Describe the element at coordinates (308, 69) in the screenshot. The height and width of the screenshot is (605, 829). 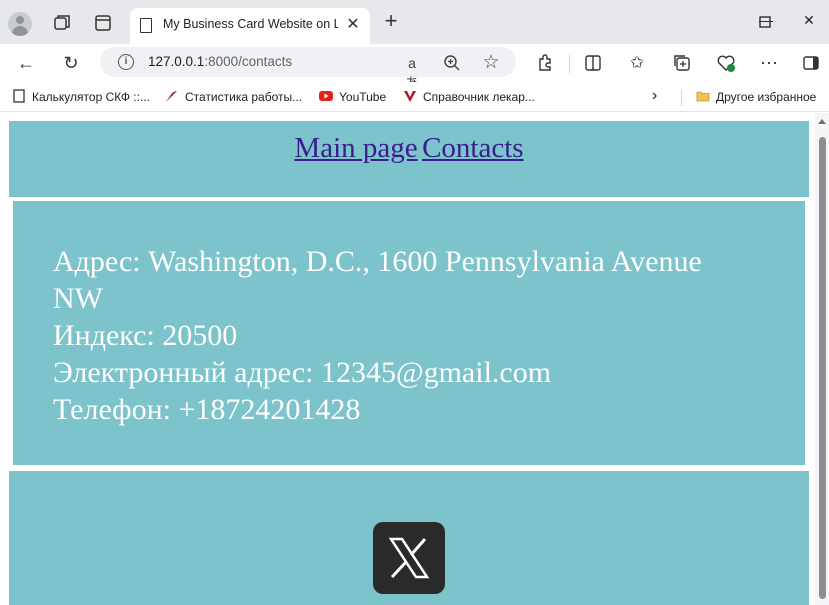
I see `address-bar: i 127.0.0.1:8000/contacts aあ ☆` at that location.